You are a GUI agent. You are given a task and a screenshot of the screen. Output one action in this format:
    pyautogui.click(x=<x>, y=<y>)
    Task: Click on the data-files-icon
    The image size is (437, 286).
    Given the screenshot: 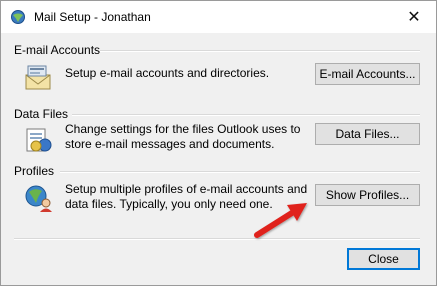 What is the action you would take?
    pyautogui.click(x=39, y=140)
    